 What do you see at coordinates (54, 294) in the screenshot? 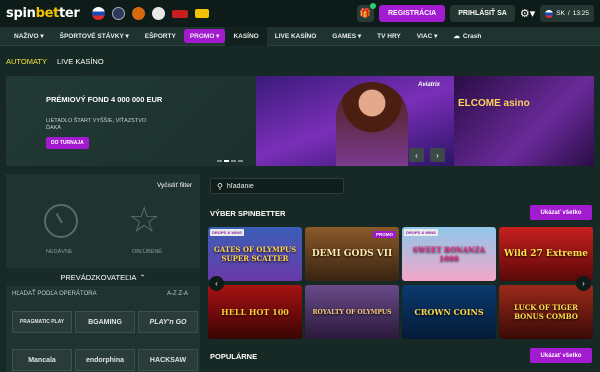
I see `operator-search: HĽADAŤ PODĽA OPERÁTORA` at bounding box center [54, 294].